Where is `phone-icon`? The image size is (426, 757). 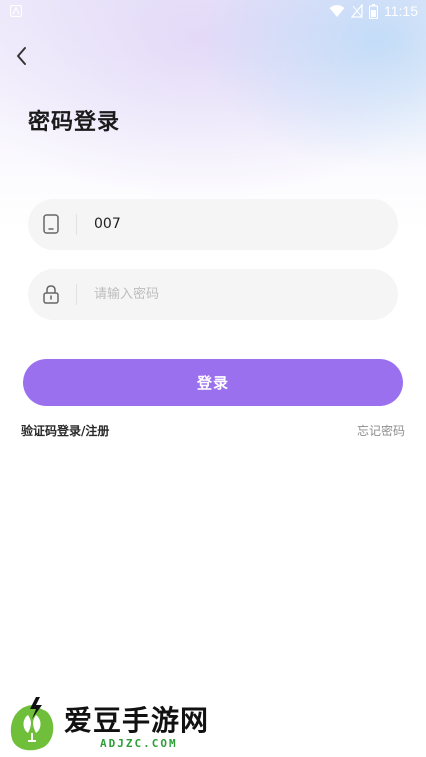
phone-icon is located at coordinates (51, 224).